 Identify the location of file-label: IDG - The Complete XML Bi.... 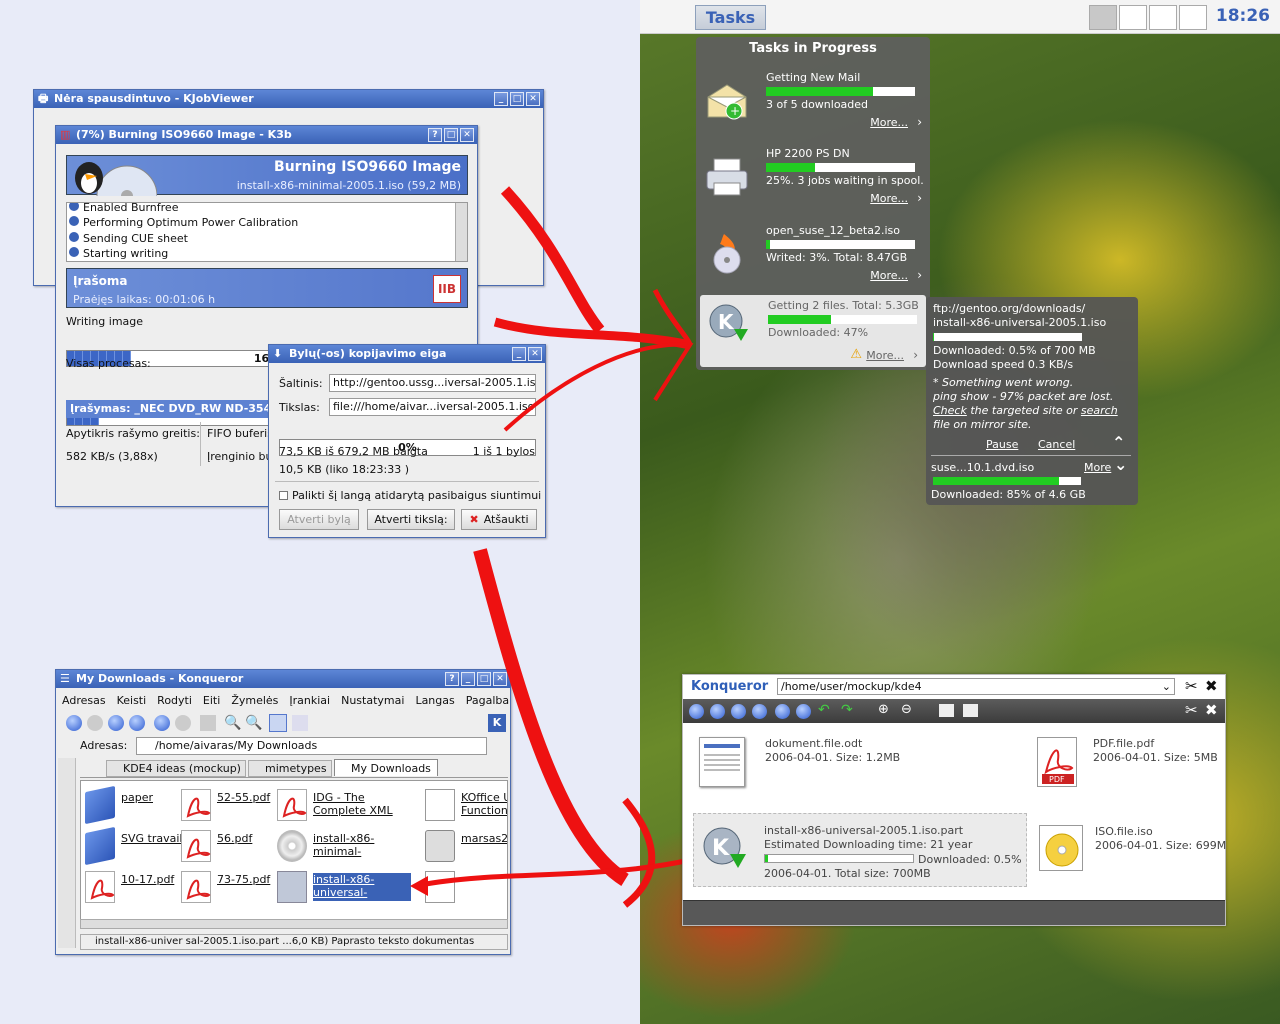
(362, 805).